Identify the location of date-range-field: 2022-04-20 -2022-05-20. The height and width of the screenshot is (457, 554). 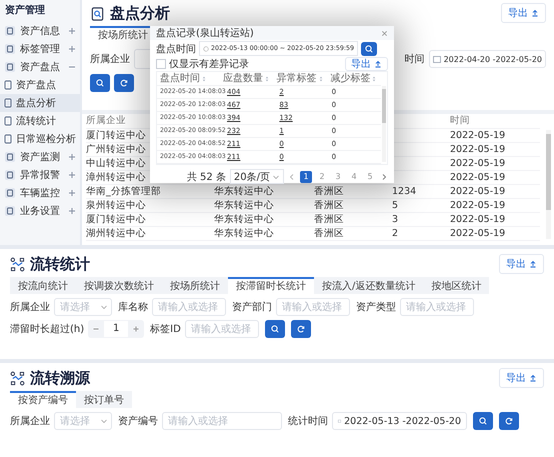
(487, 59).